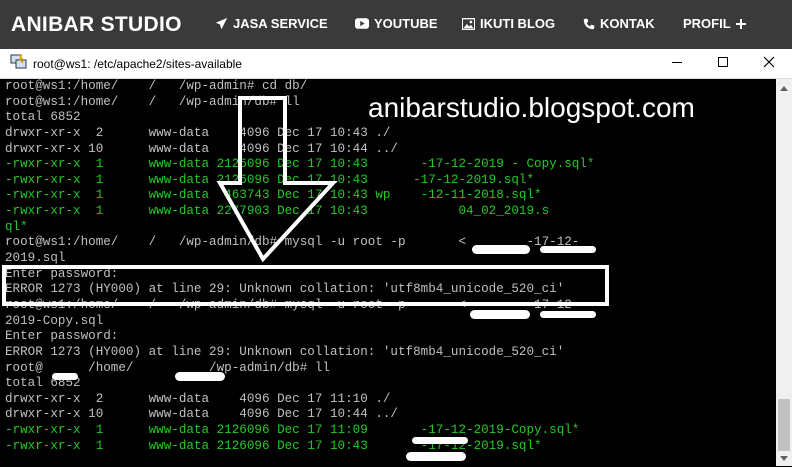 This screenshot has height=467, width=792. I want to click on maximize-icon, so click(723, 64).